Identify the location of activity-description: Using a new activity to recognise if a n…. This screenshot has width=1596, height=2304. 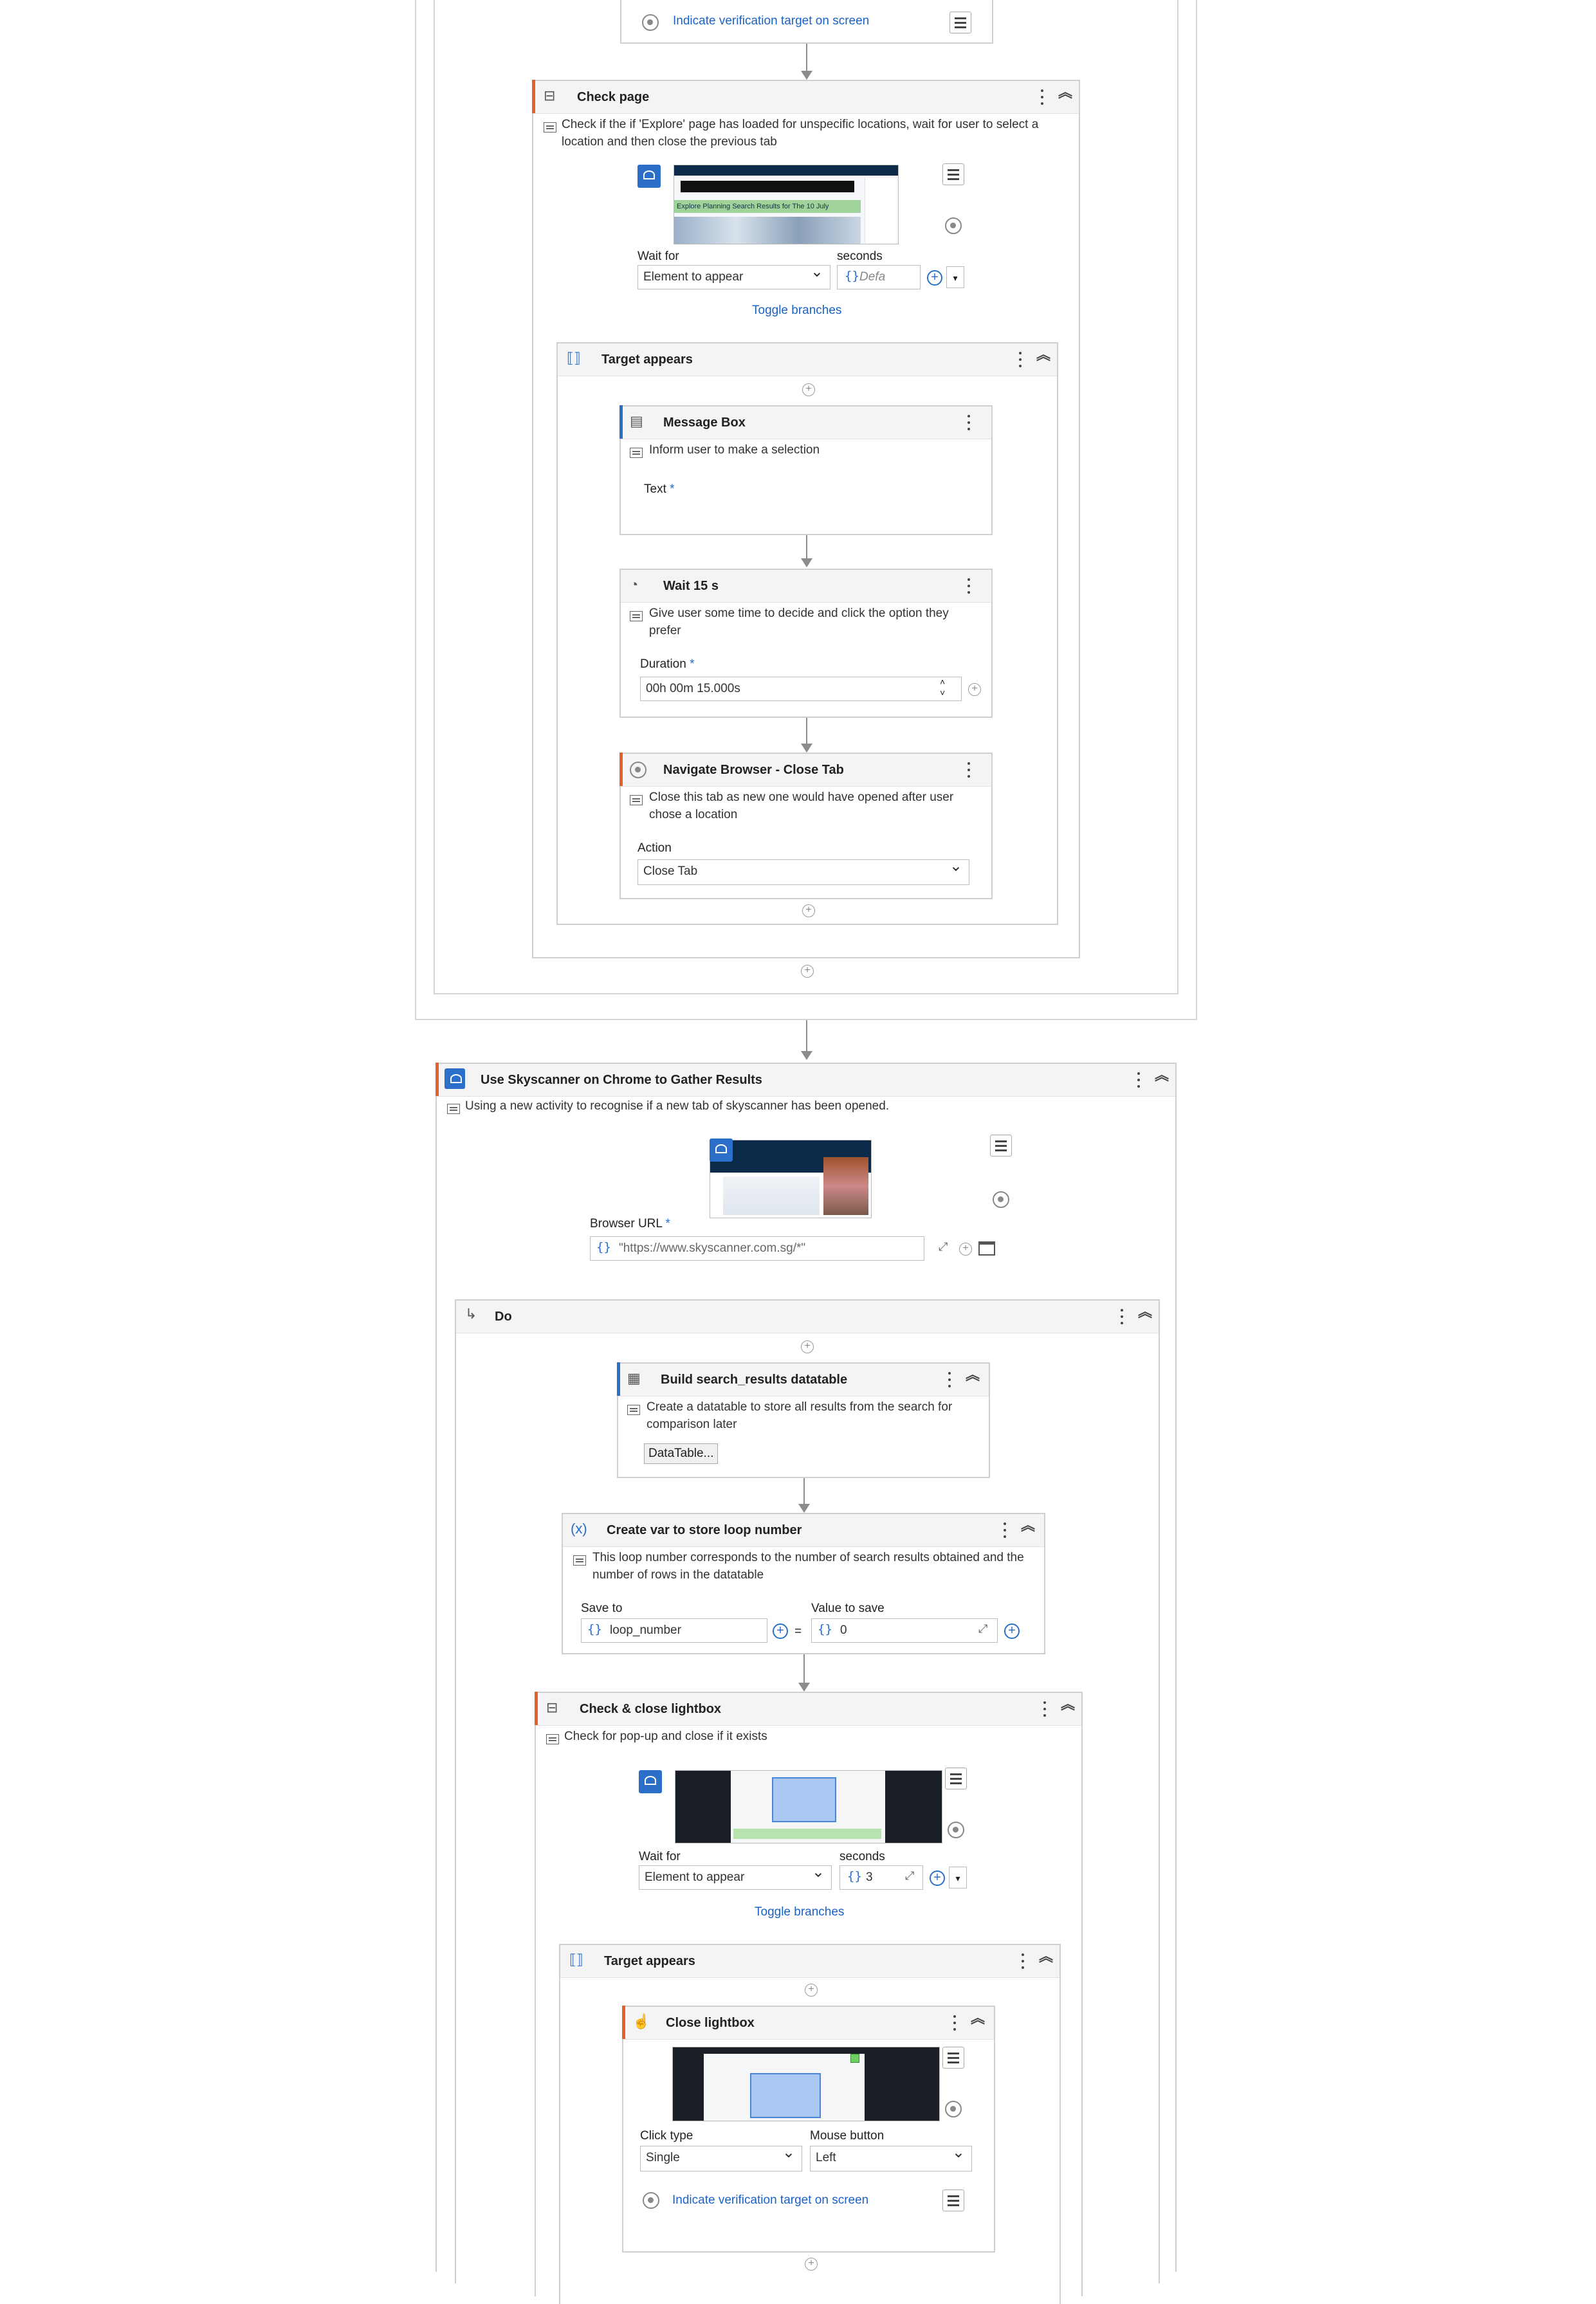
(677, 1106).